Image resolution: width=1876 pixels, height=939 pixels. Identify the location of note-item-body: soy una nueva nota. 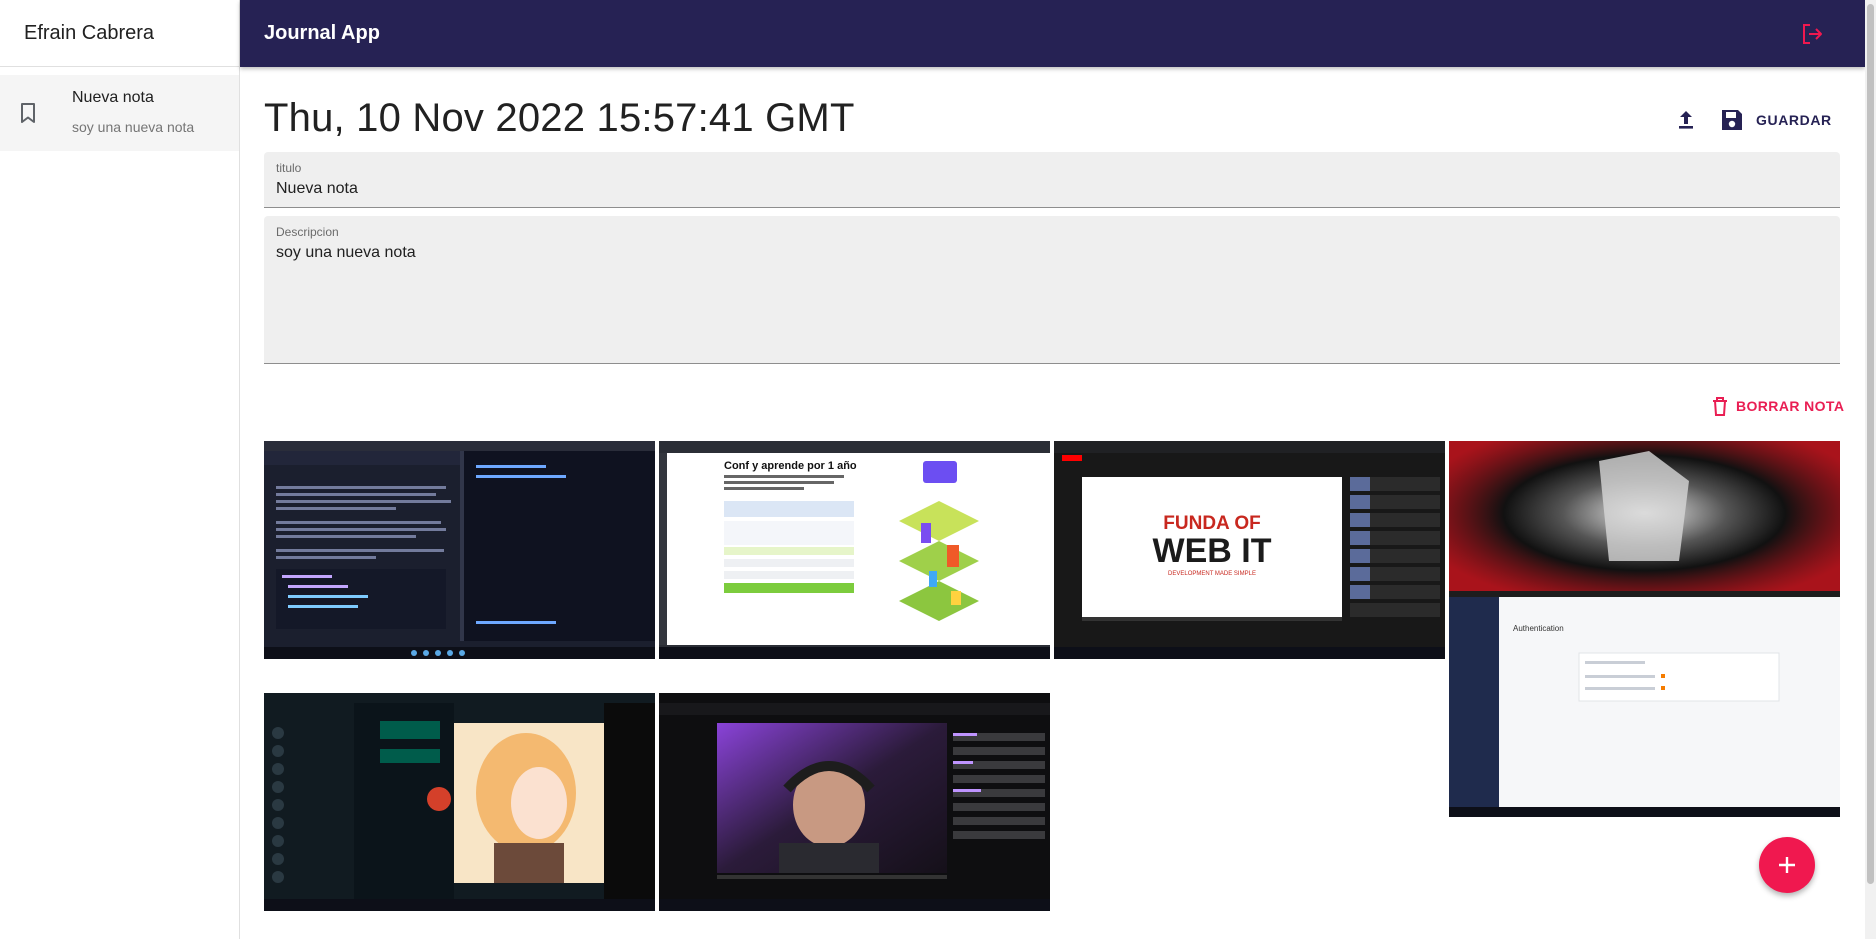
(133, 127).